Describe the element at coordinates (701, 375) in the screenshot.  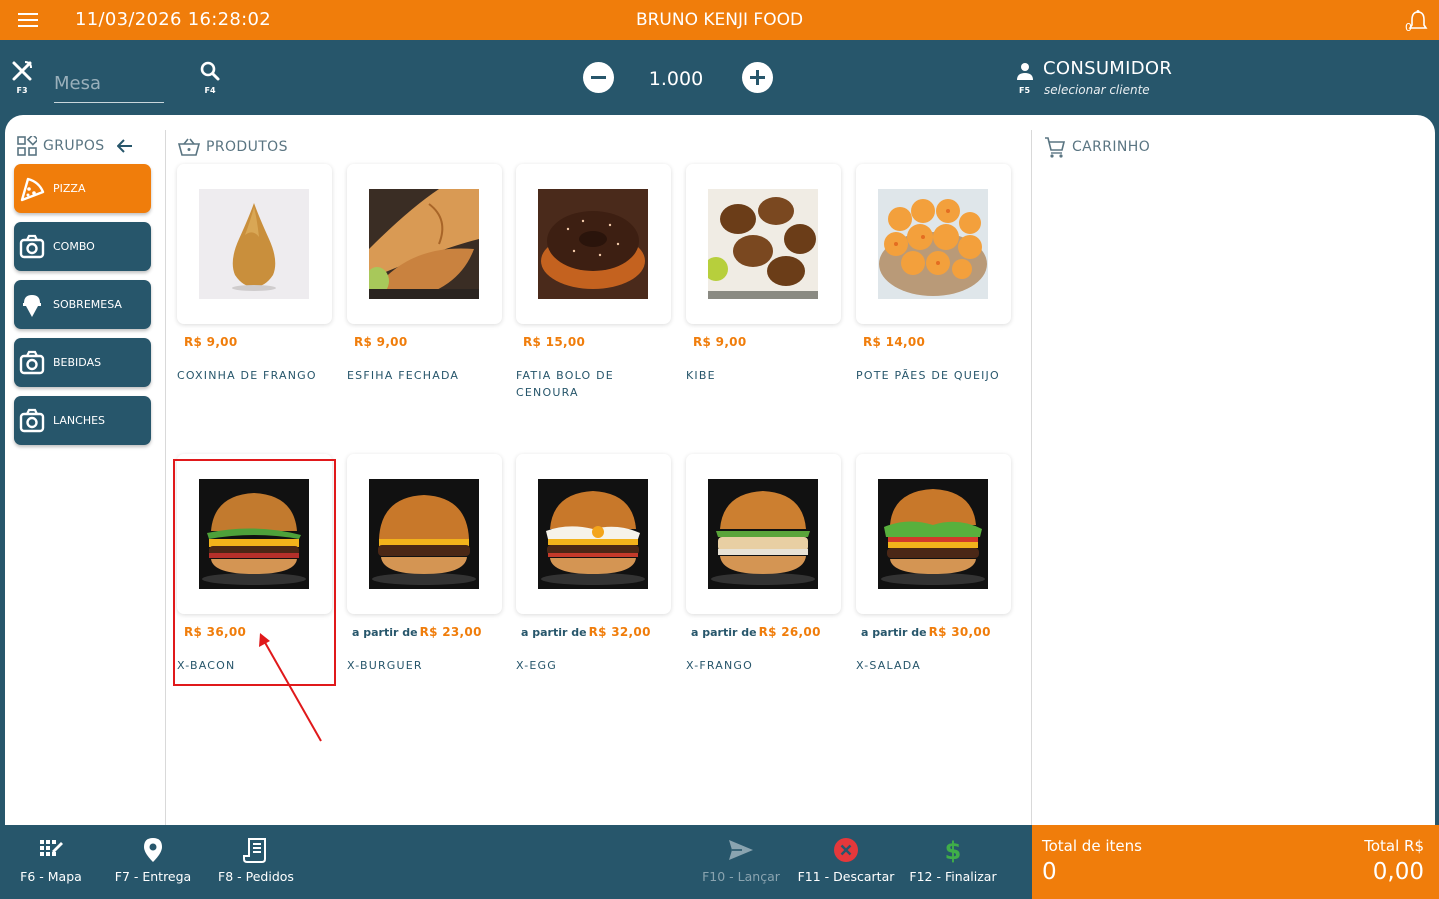
I see `product-name: KIBE` at that location.